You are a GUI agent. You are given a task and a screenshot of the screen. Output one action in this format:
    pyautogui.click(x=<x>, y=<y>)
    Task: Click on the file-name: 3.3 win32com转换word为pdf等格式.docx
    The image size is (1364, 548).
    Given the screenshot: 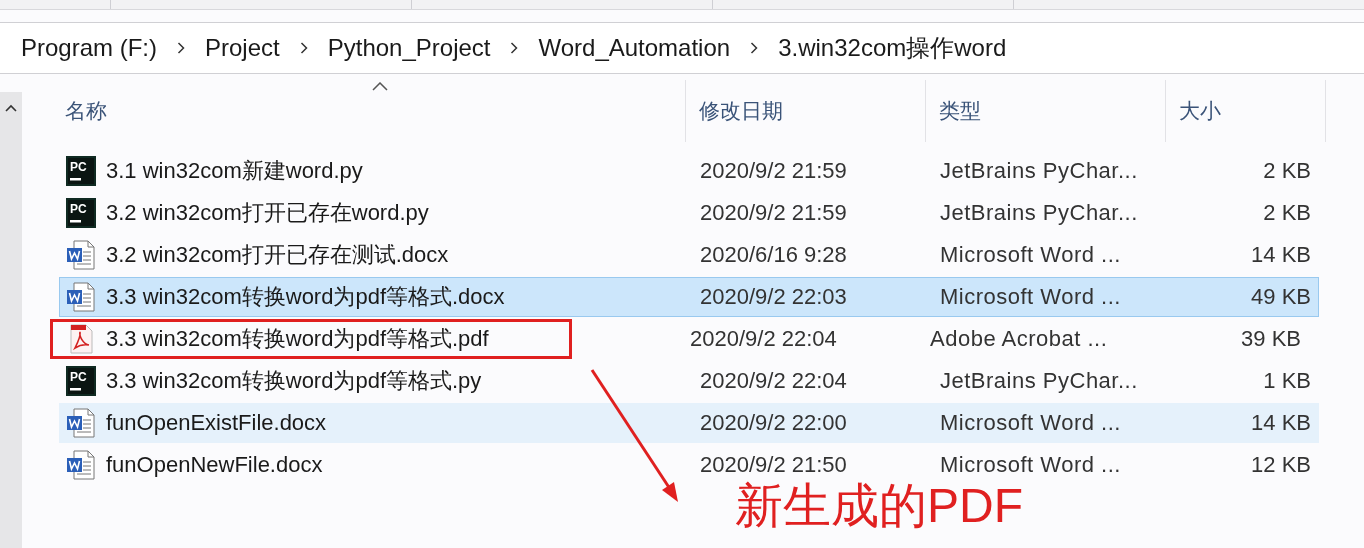 What is the action you would take?
    pyautogui.click(x=305, y=297)
    